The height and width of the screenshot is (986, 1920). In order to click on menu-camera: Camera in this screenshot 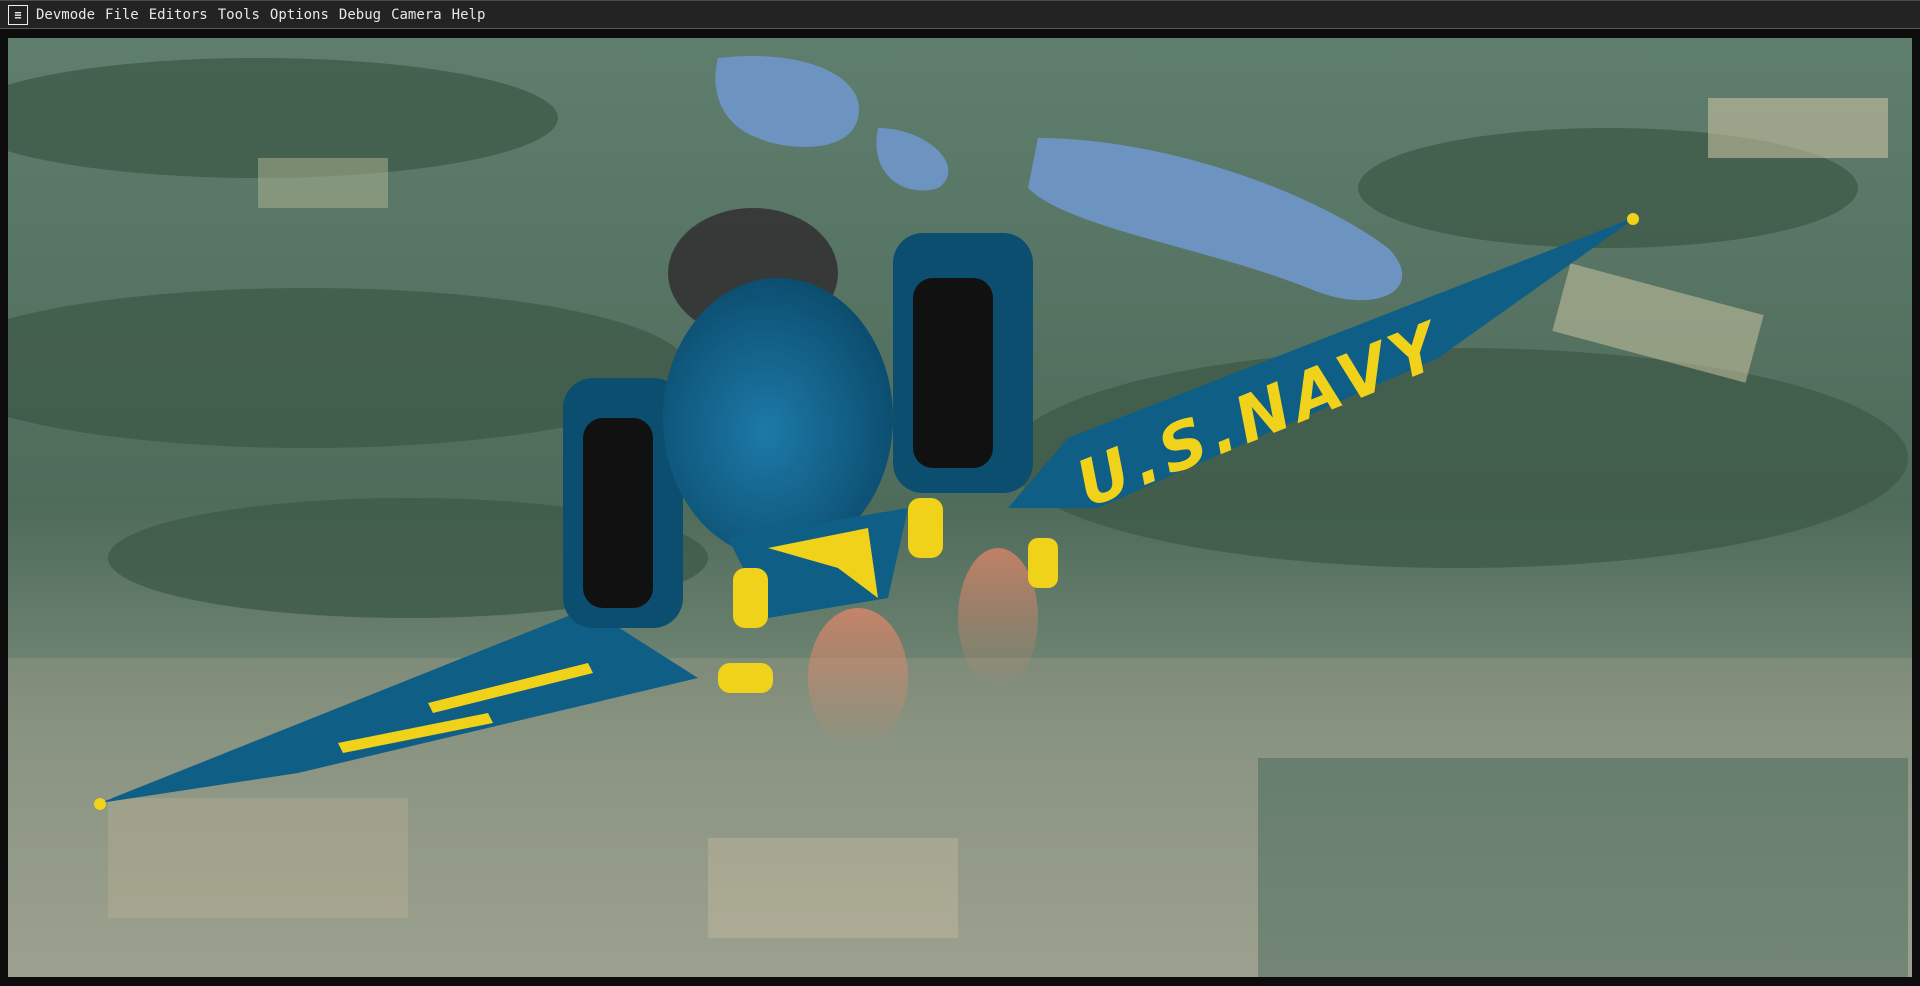, I will do `click(416, 15)`.